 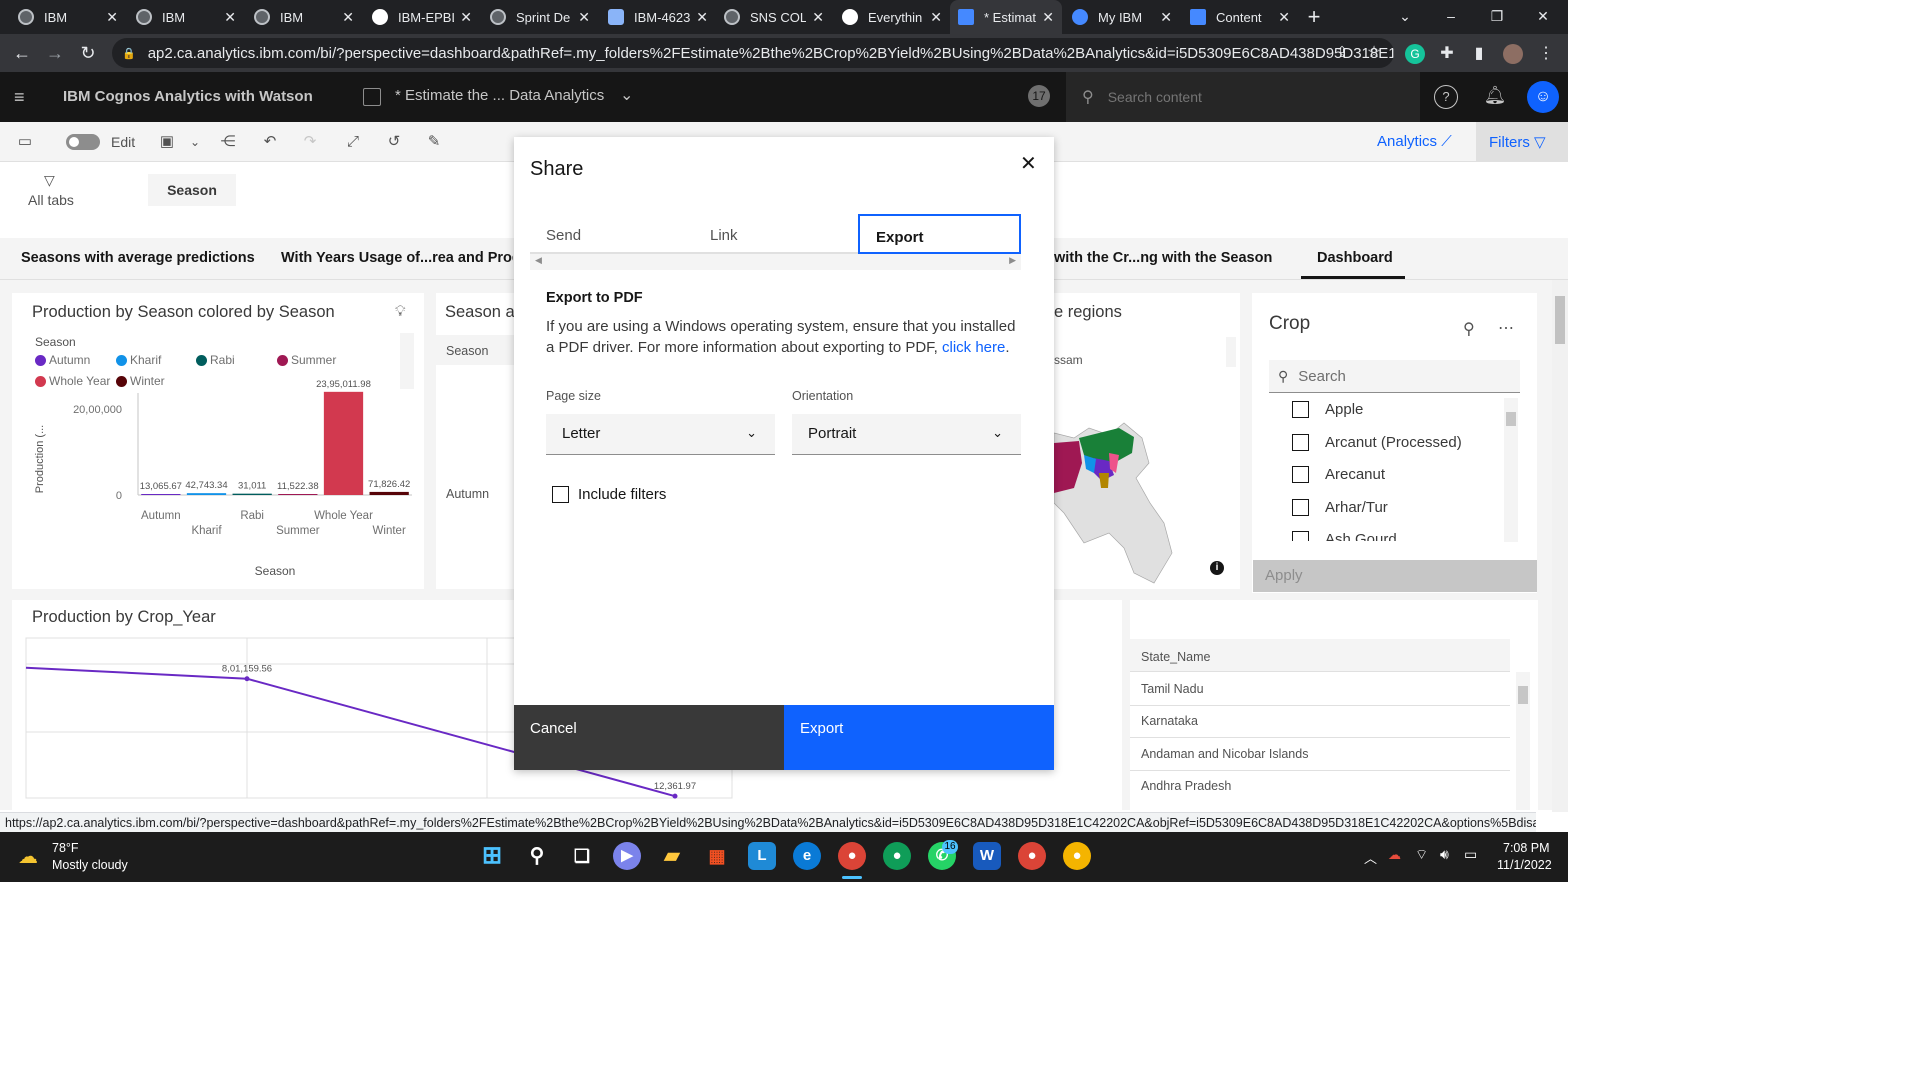 What do you see at coordinates (1039, 96) in the screenshot?
I see `open-items-badge: 17` at bounding box center [1039, 96].